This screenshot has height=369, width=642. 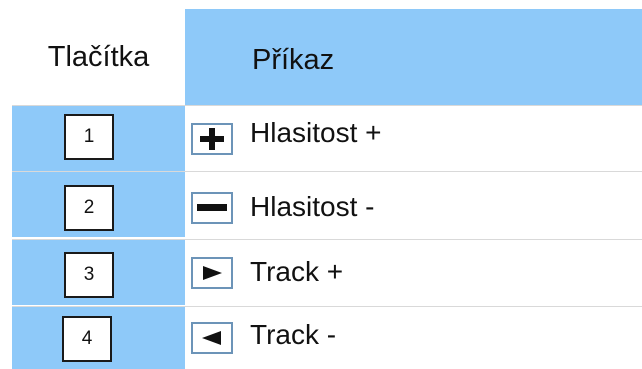 What do you see at coordinates (212, 139) in the screenshot?
I see `plus-icon` at bounding box center [212, 139].